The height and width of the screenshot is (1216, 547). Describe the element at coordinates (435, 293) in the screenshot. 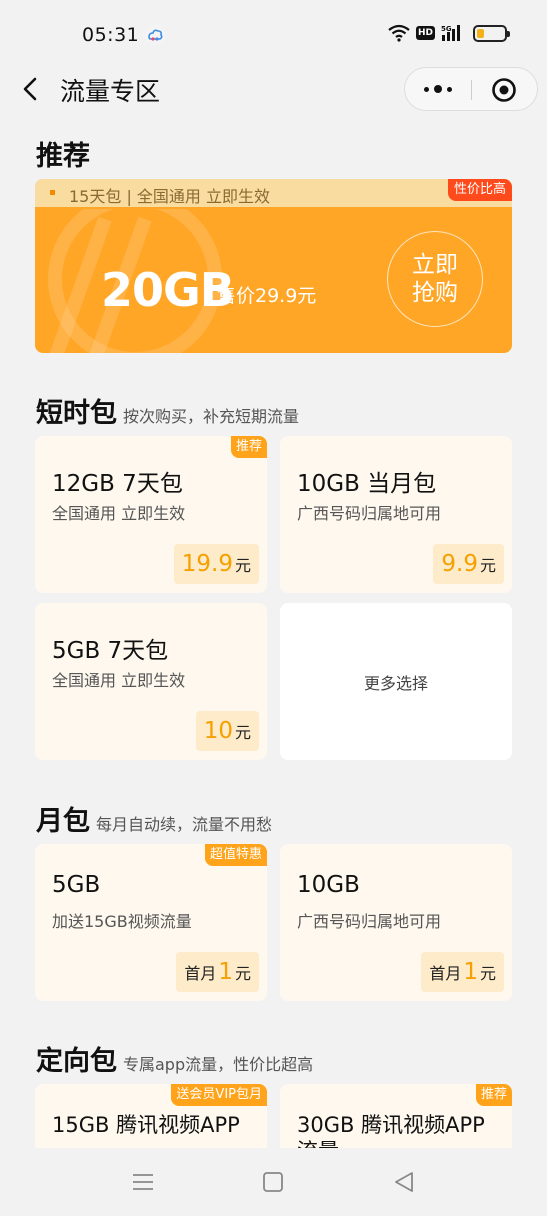

I see `buy-now-line2: 抢购` at that location.